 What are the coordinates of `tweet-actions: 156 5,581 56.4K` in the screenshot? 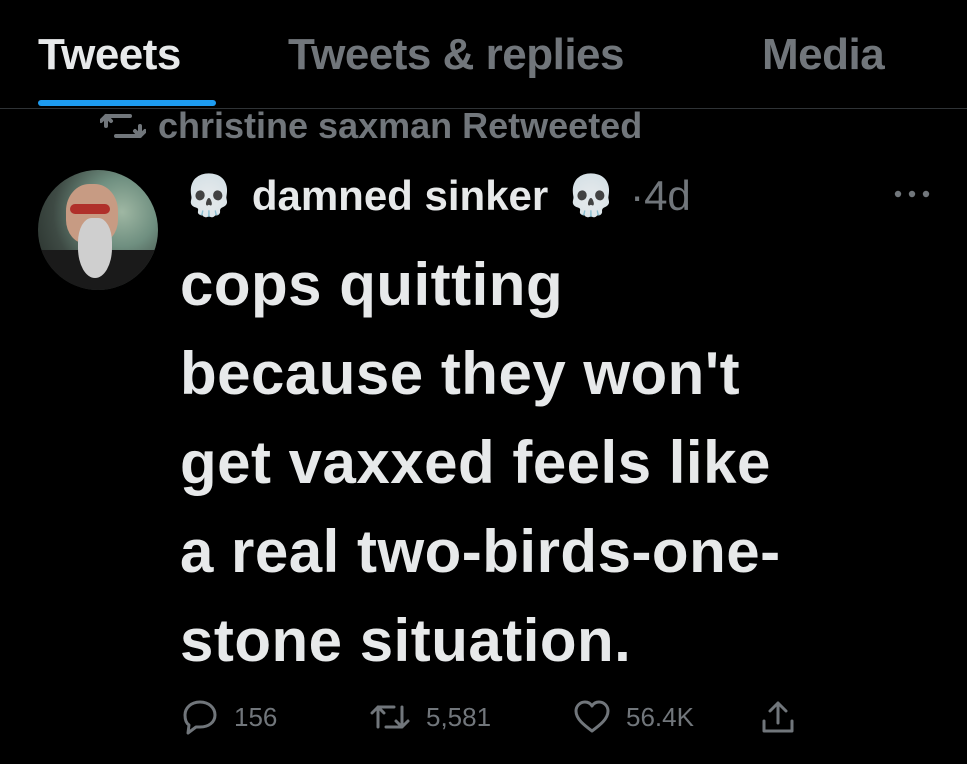 It's located at (530, 717).